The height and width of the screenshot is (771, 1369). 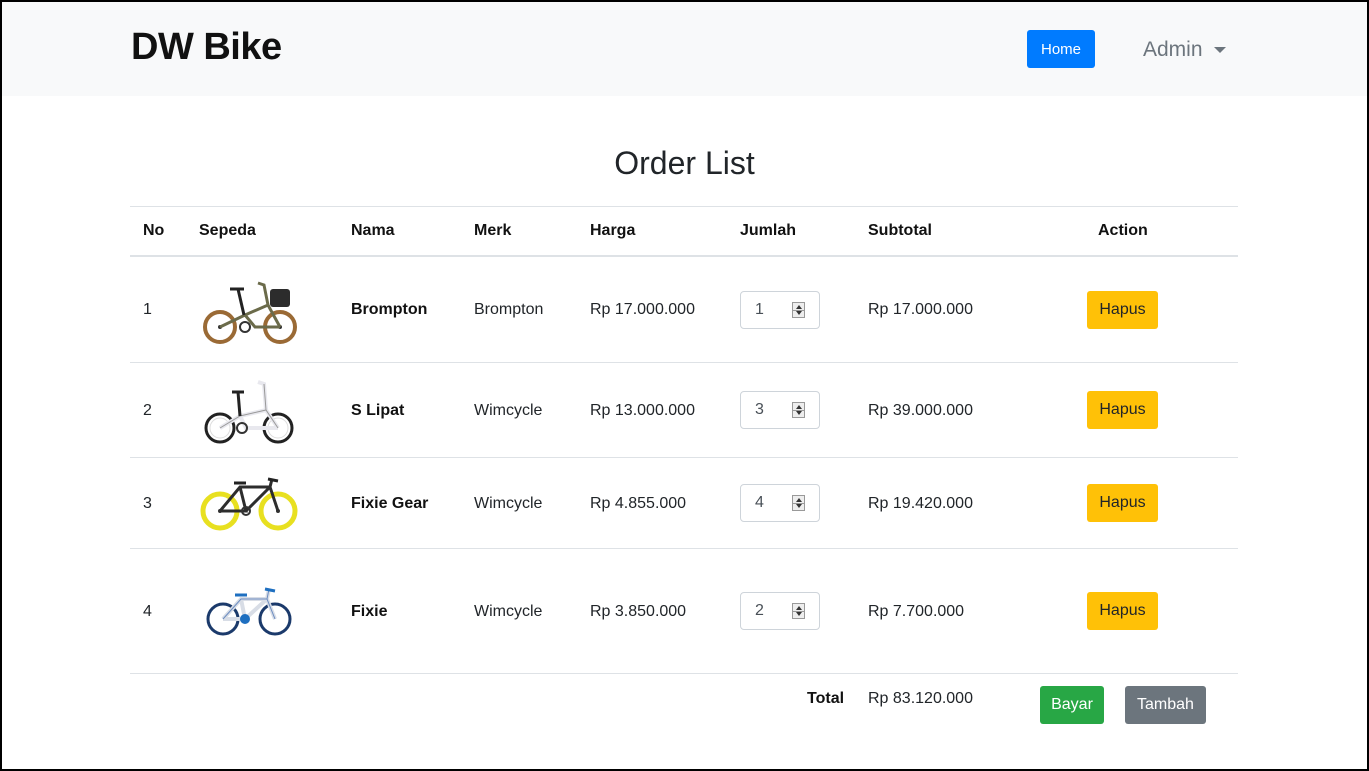 What do you see at coordinates (147, 611) in the screenshot?
I see `row-no: 4` at bounding box center [147, 611].